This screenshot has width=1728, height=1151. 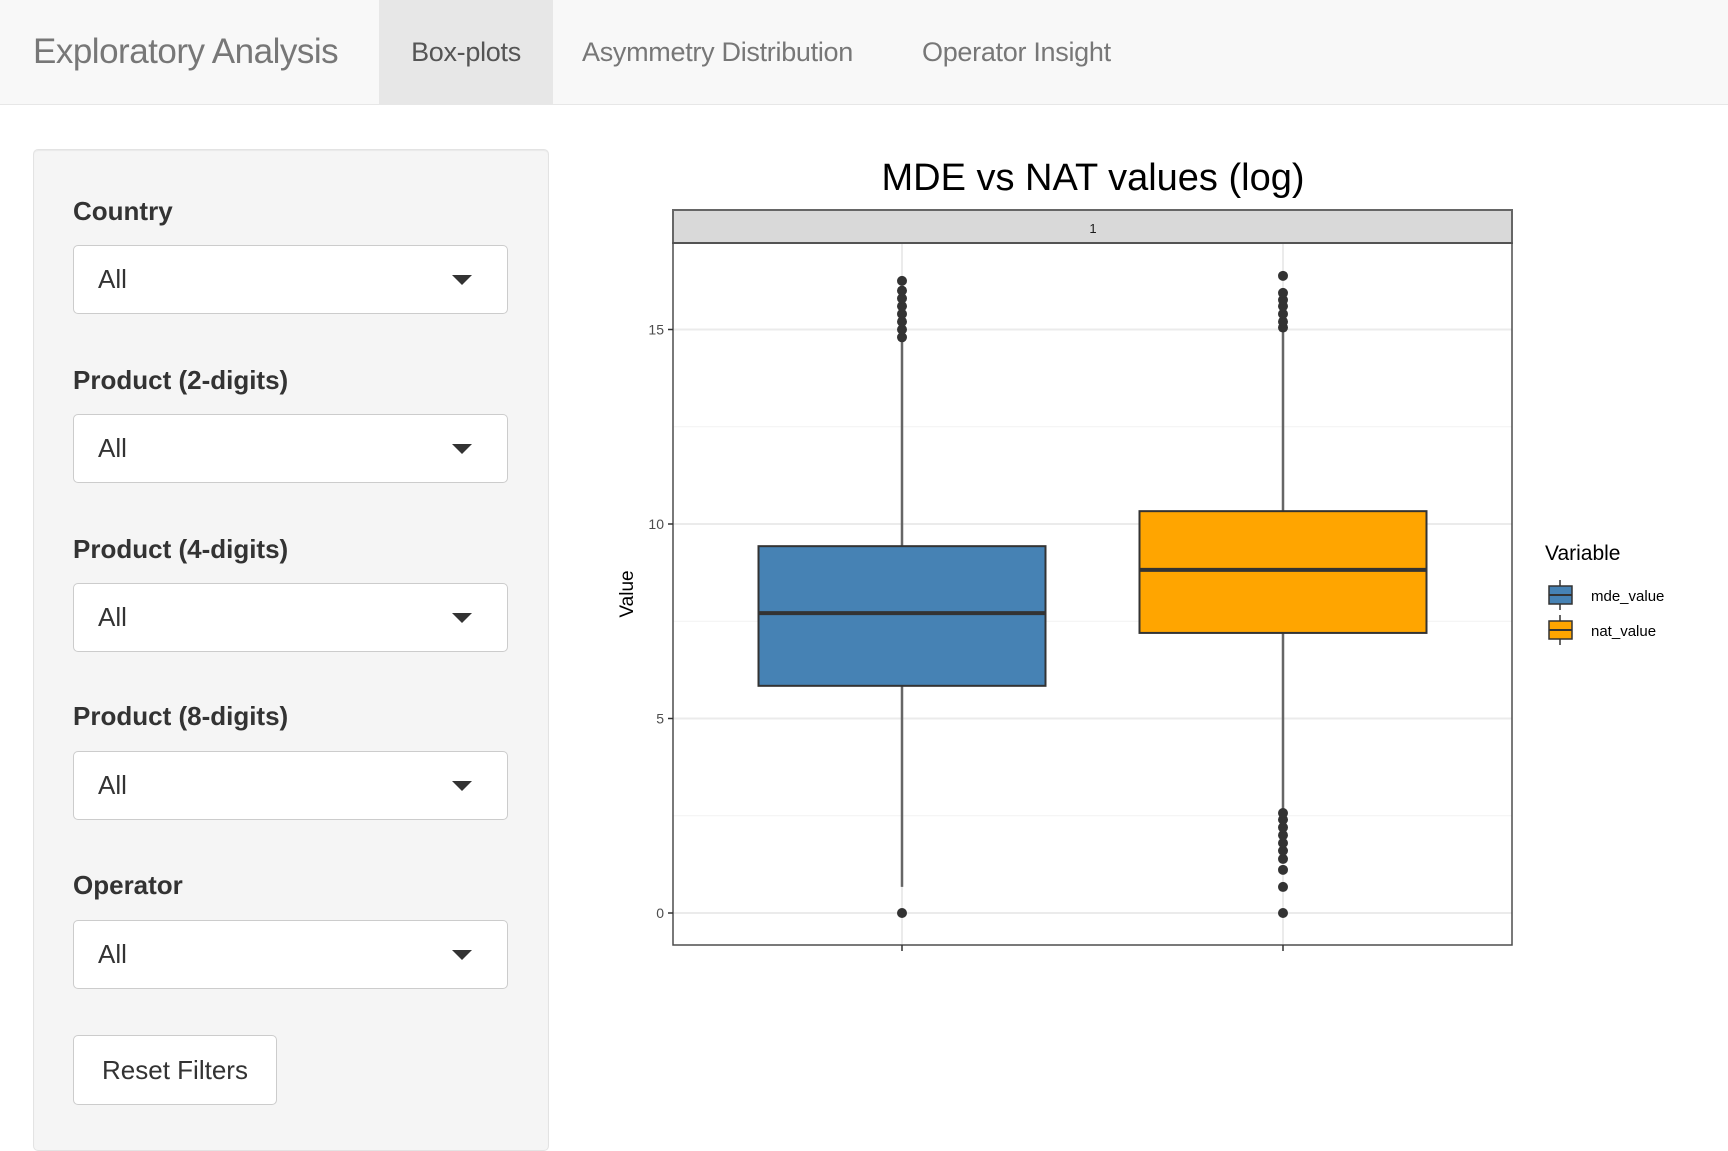 I want to click on tab-operator-insight: Operator Insight, so click(x=1016, y=52).